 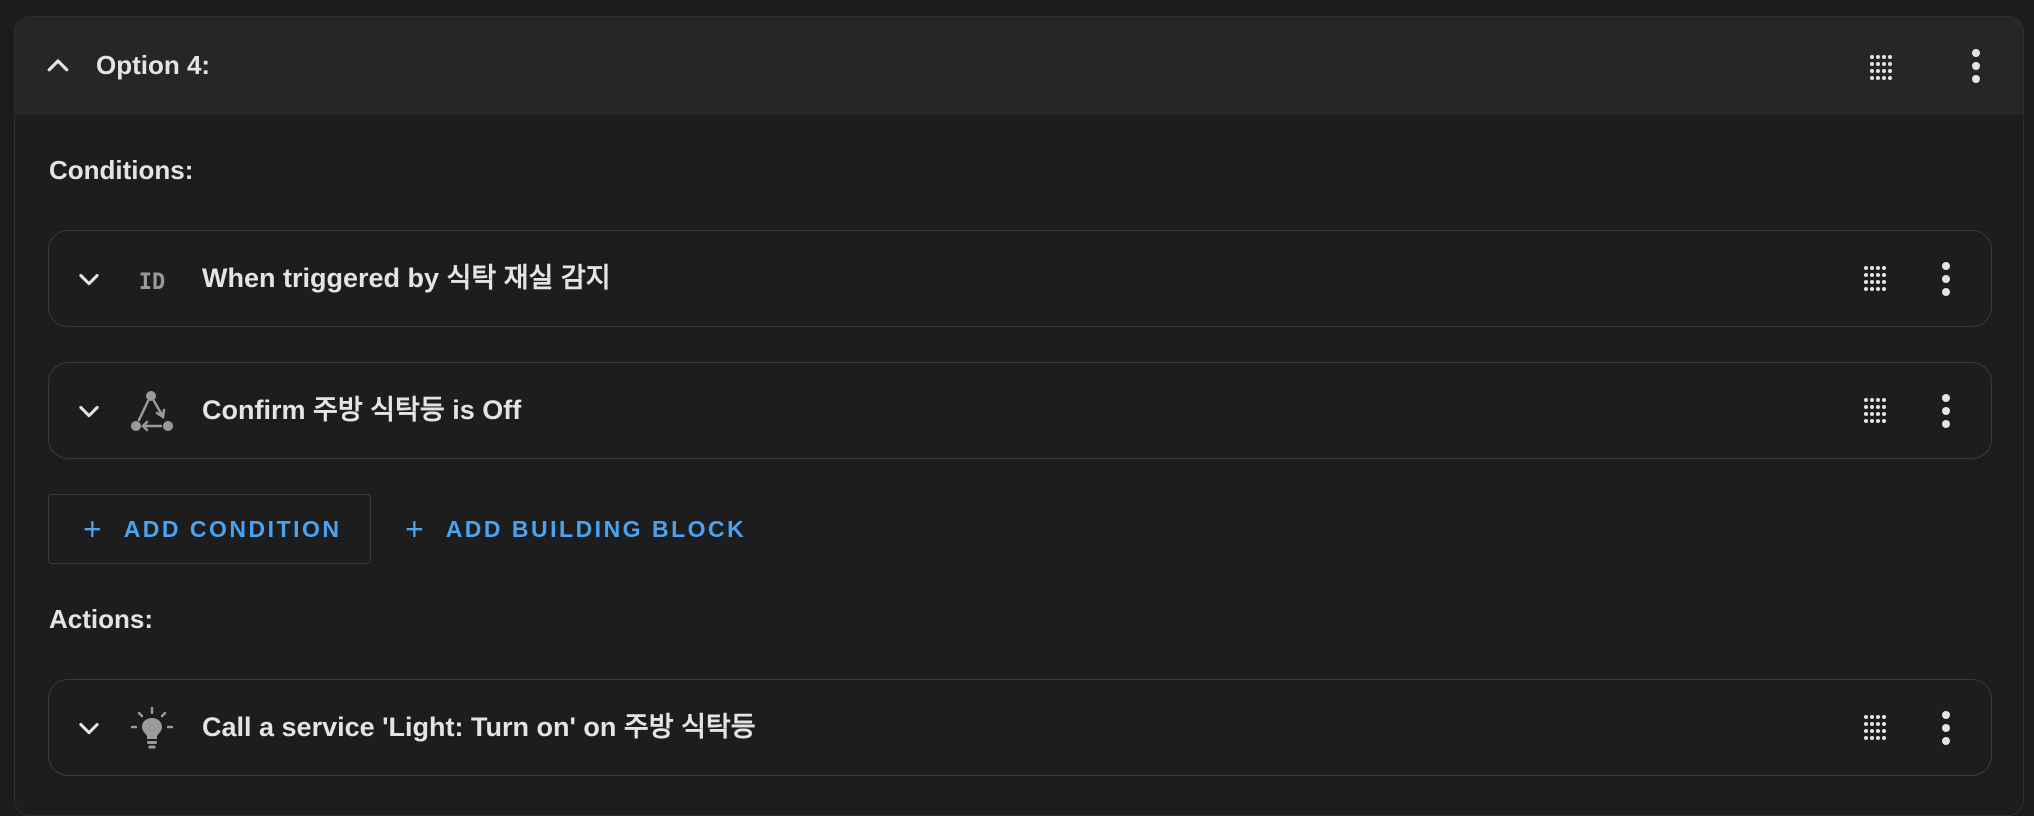 What do you see at coordinates (1019, 66) in the screenshot?
I see `option-header: Option 4:` at bounding box center [1019, 66].